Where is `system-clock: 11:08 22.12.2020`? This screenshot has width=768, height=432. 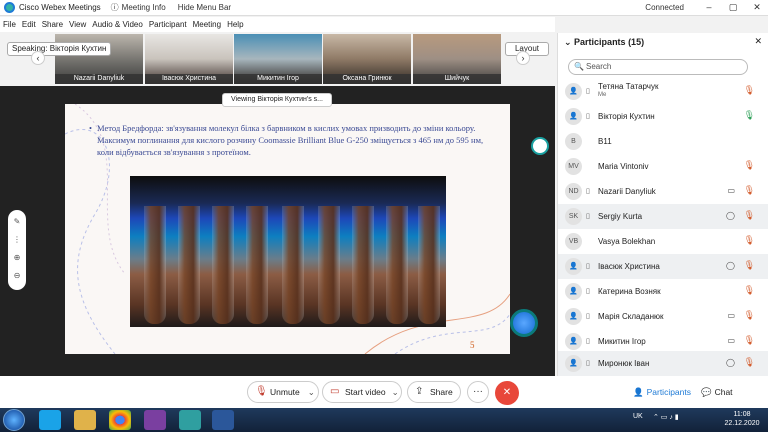 system-clock: 11:08 22.12.2020 is located at coordinates (742, 419).